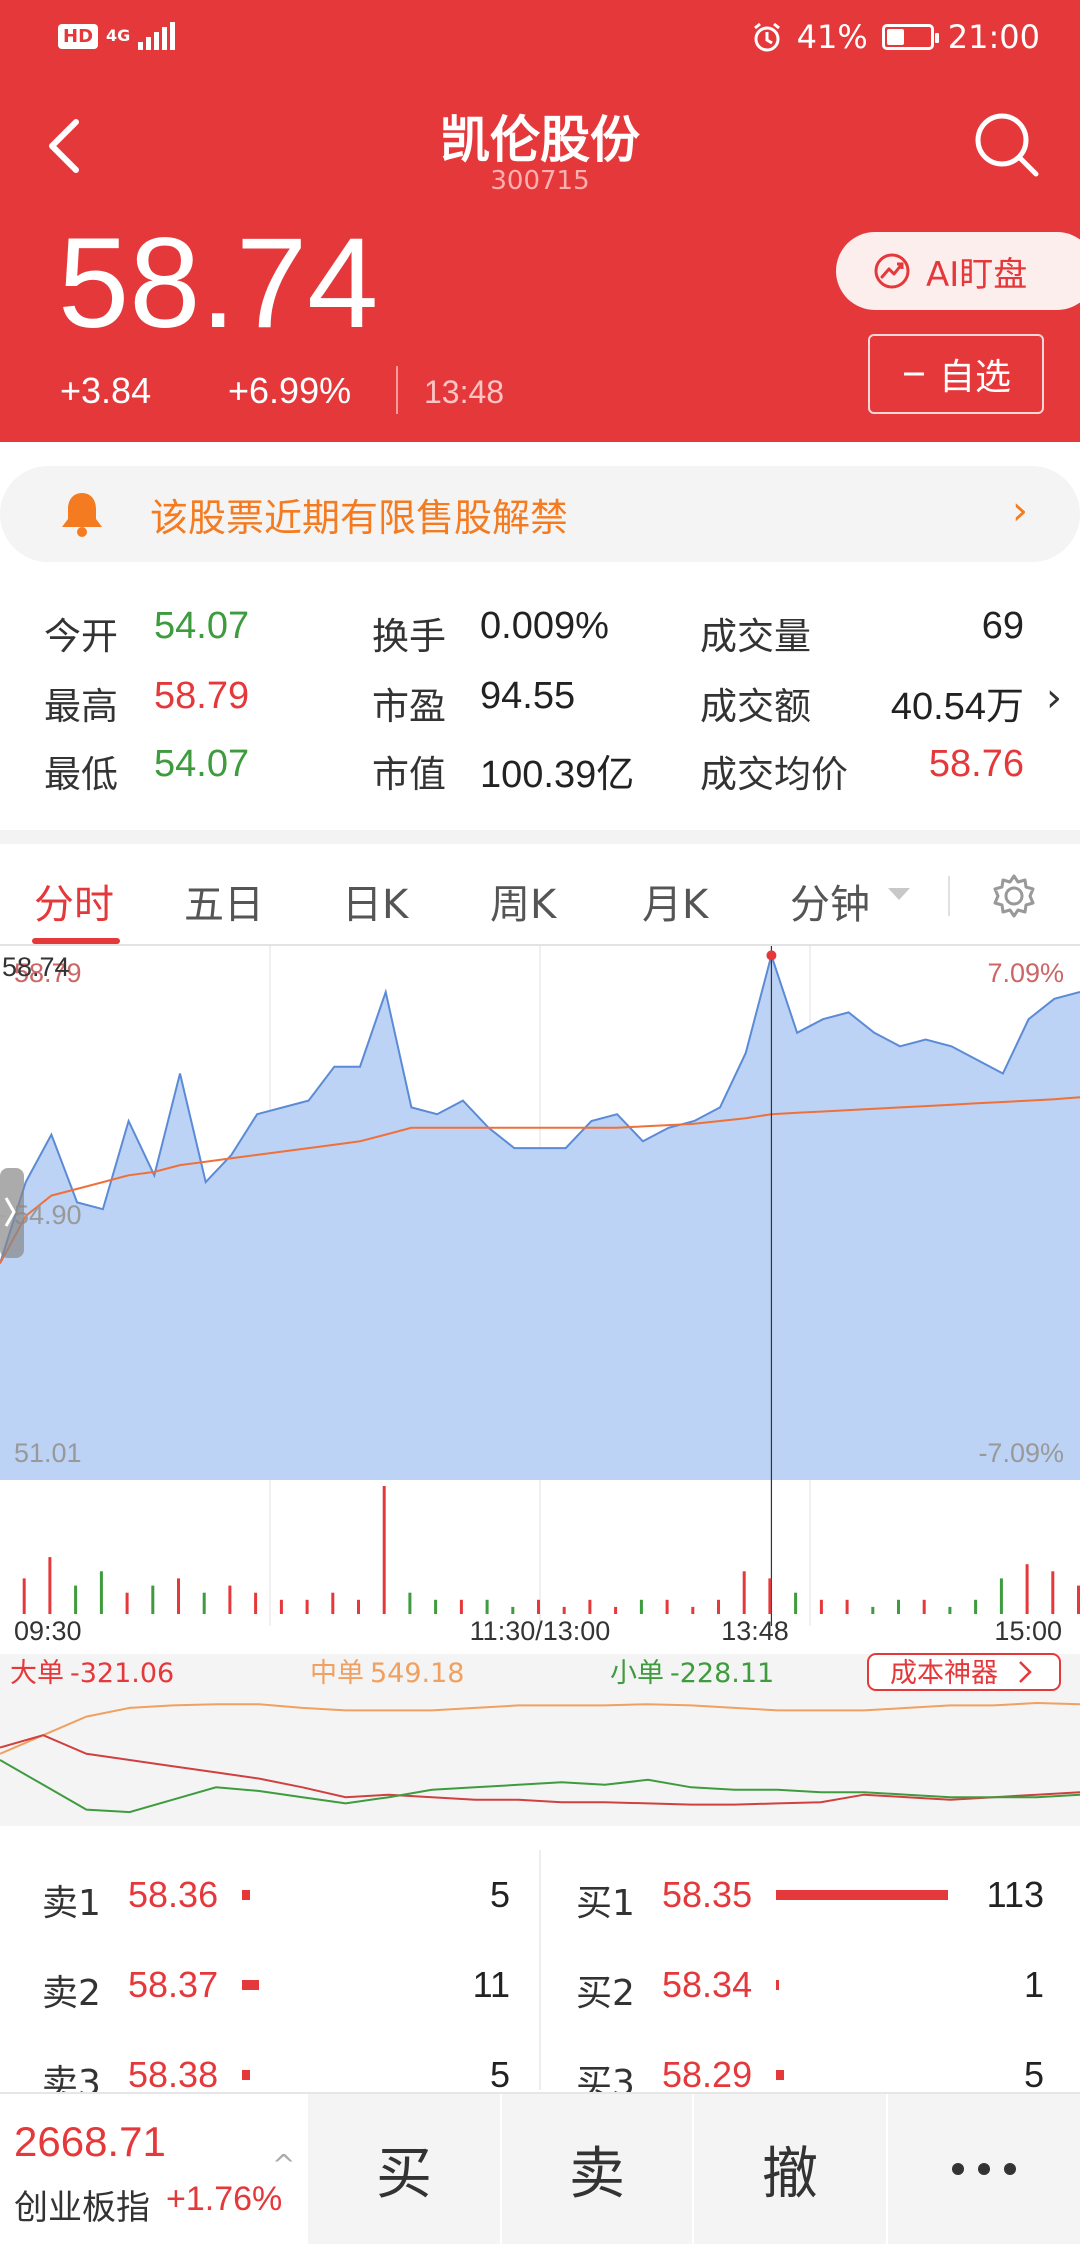 The width and height of the screenshot is (1080, 2244). What do you see at coordinates (540, 140) in the screenshot?
I see `stock-name: 凯伦股份` at bounding box center [540, 140].